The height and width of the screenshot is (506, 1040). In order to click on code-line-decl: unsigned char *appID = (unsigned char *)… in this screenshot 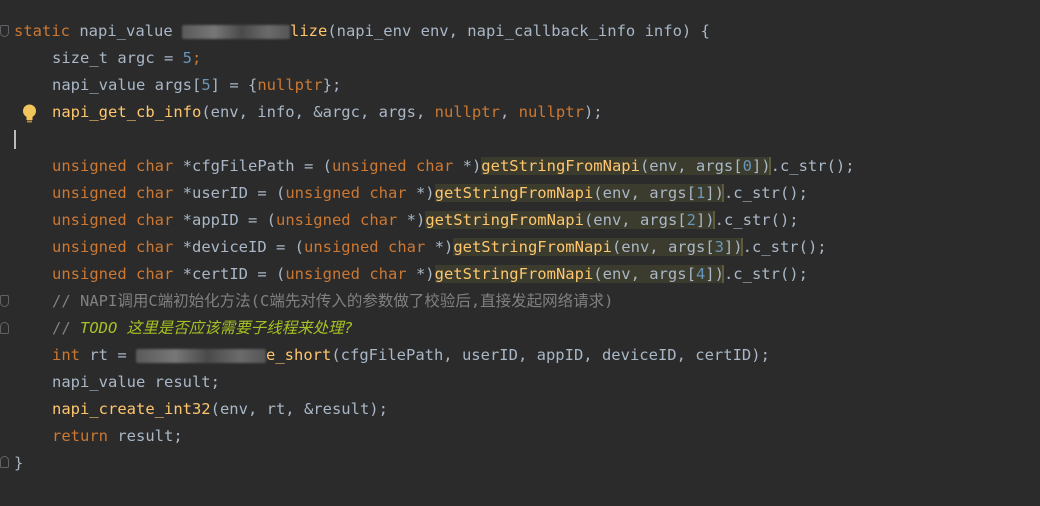, I will do `click(425, 220)`.